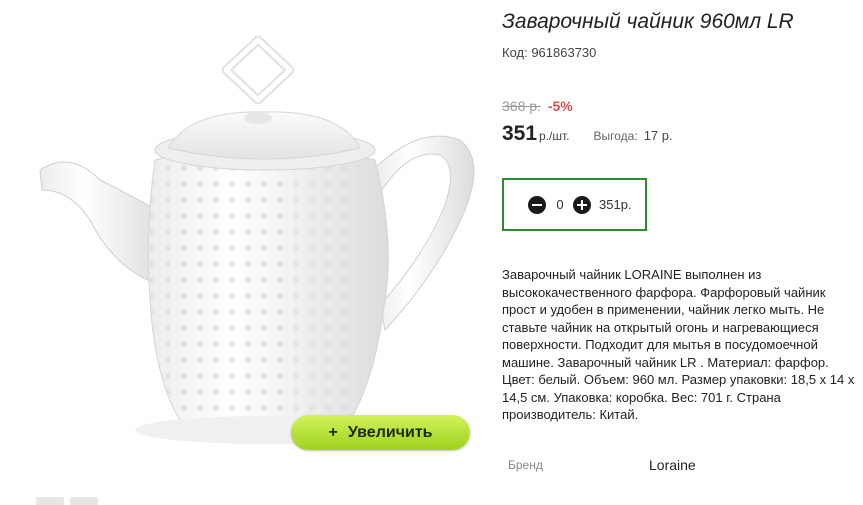  What do you see at coordinates (615, 136) in the screenshot?
I see `saving-label: Выгода:` at bounding box center [615, 136].